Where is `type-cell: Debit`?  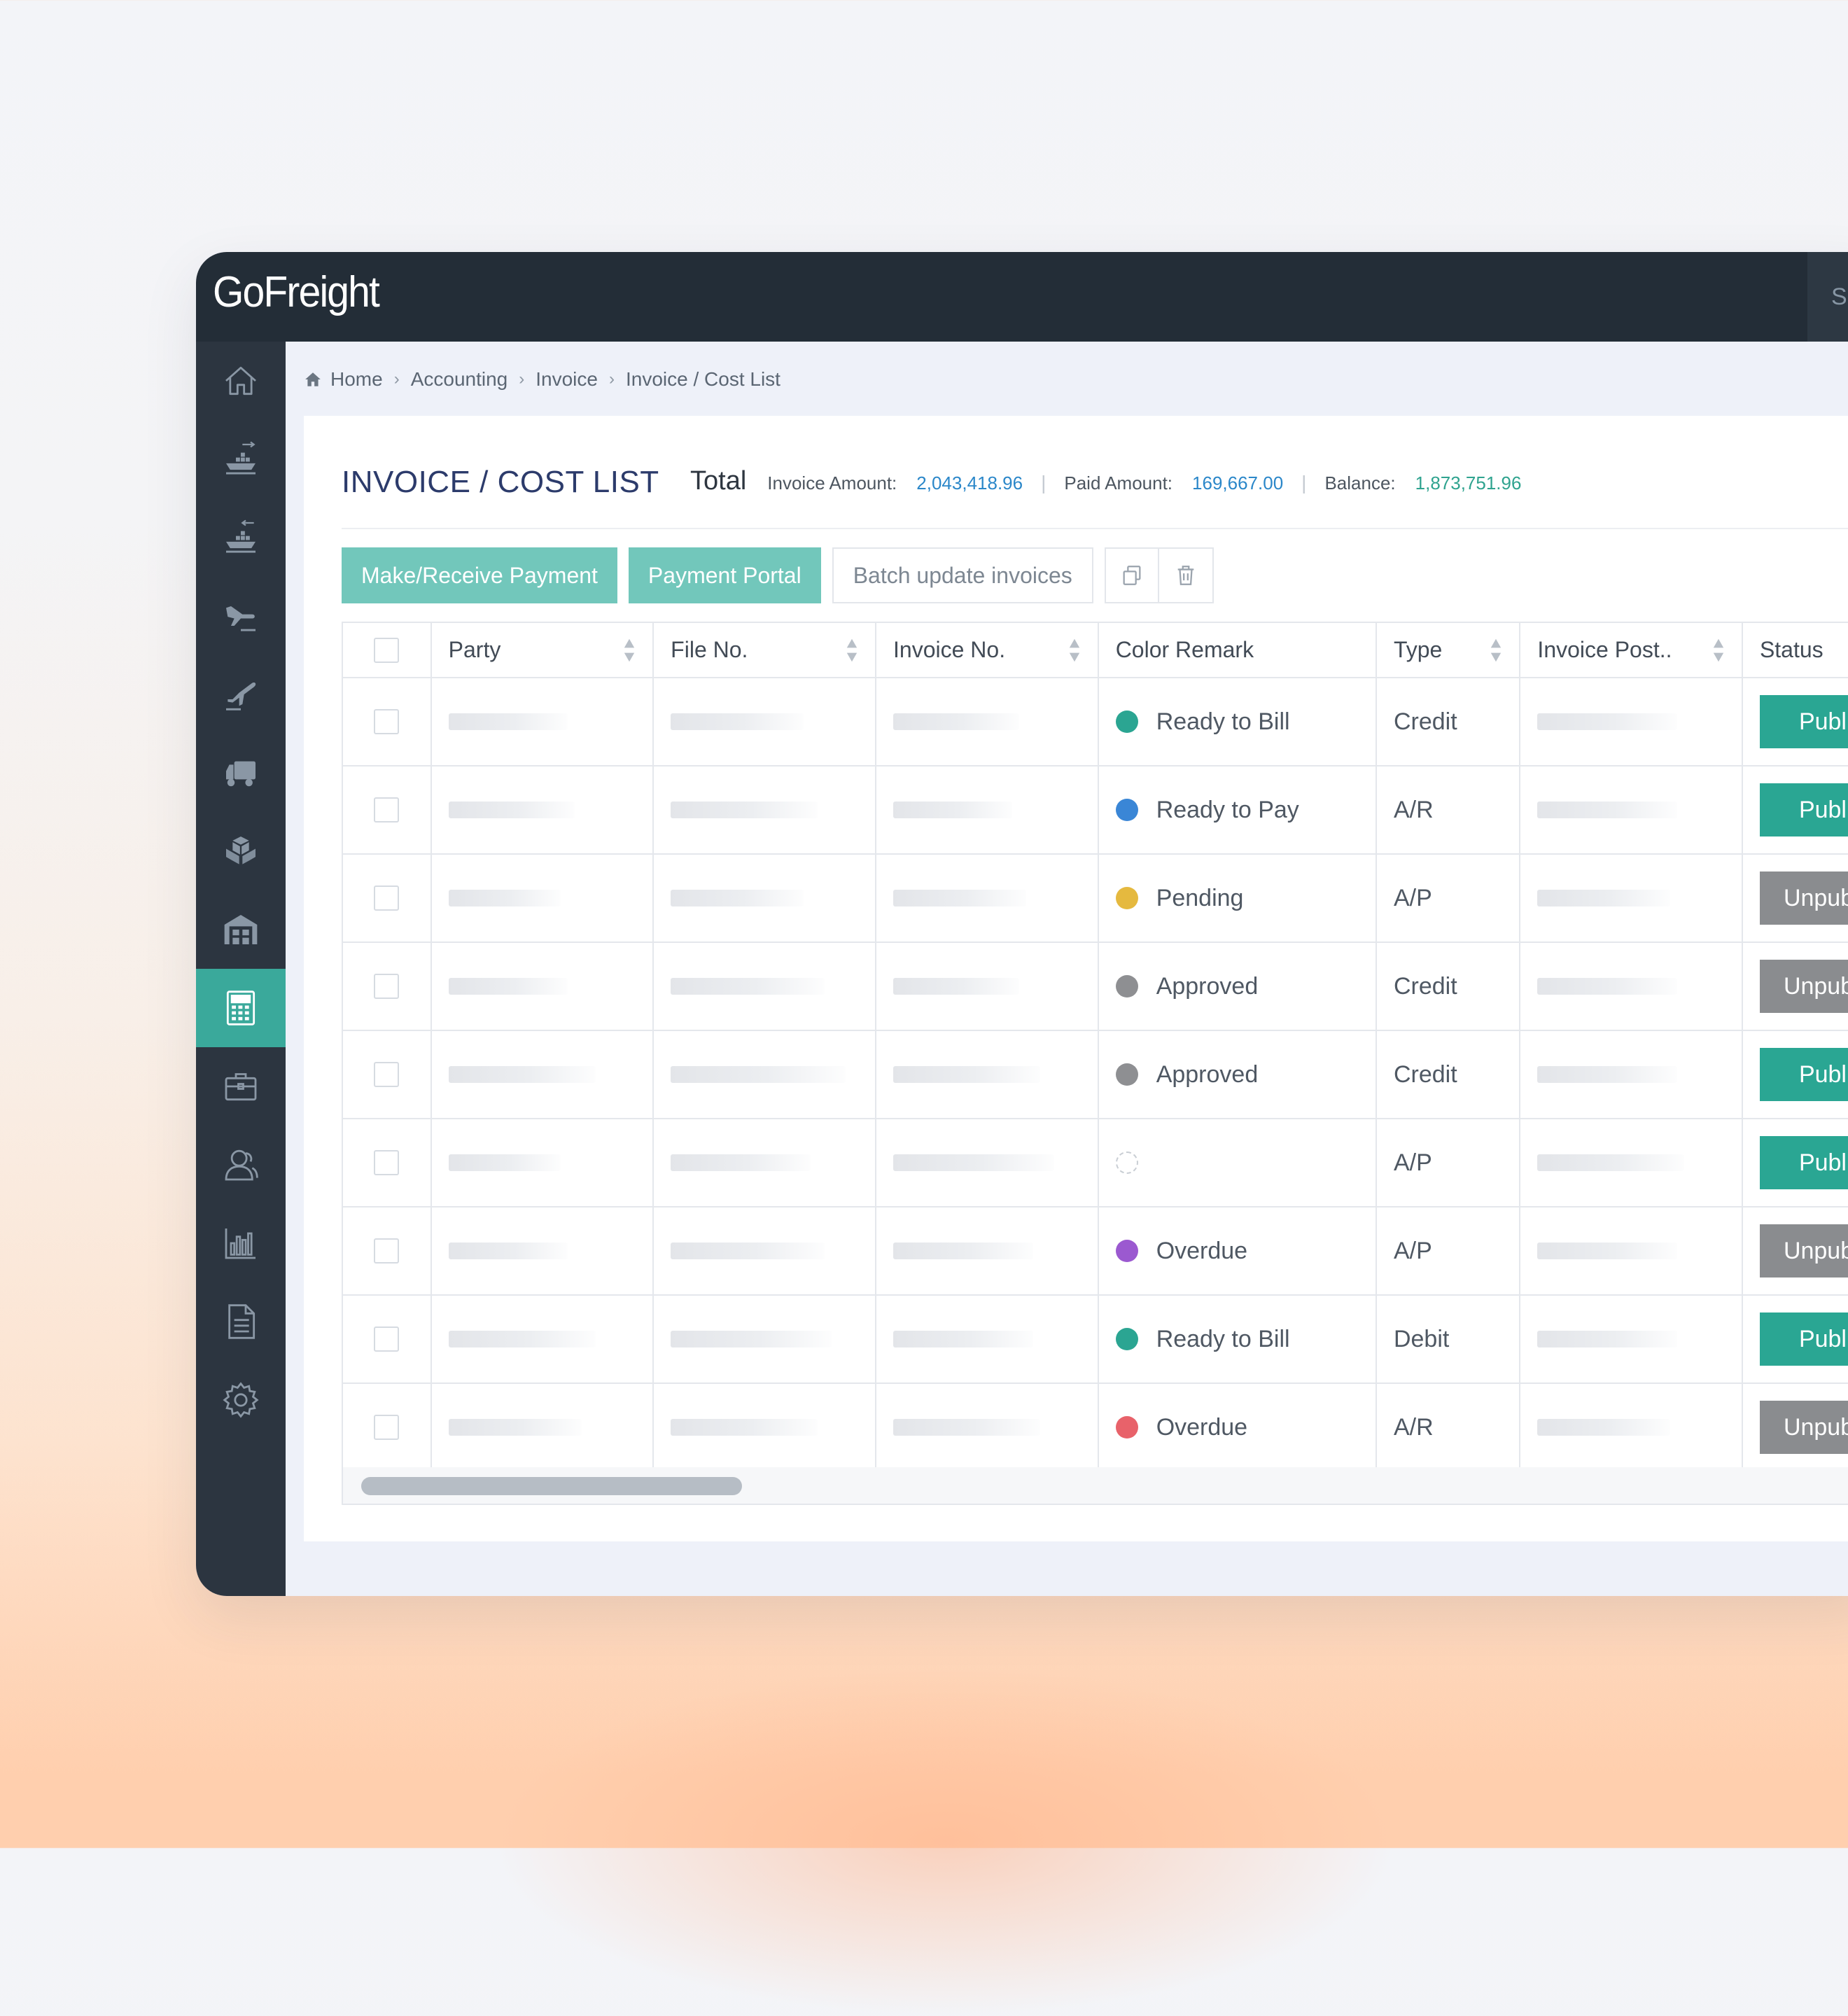
type-cell: Debit is located at coordinates (1448, 1339).